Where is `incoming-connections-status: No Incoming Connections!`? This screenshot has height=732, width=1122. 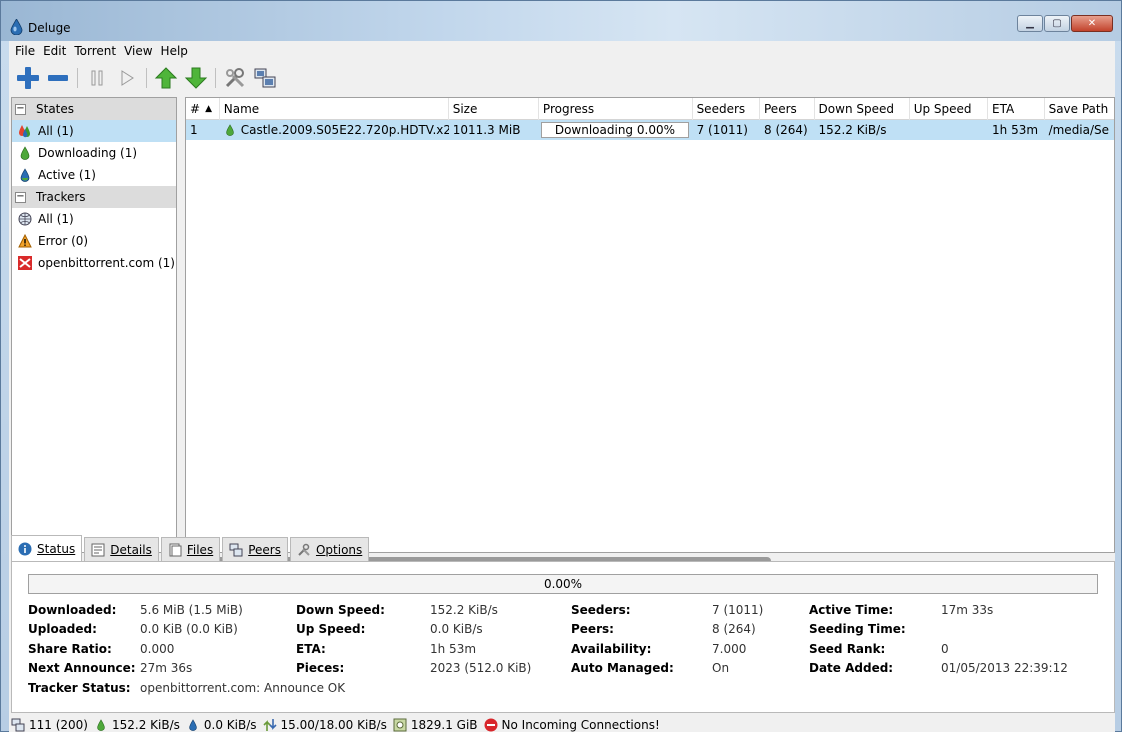 incoming-connections-status: No Incoming Connections! is located at coordinates (572, 725).